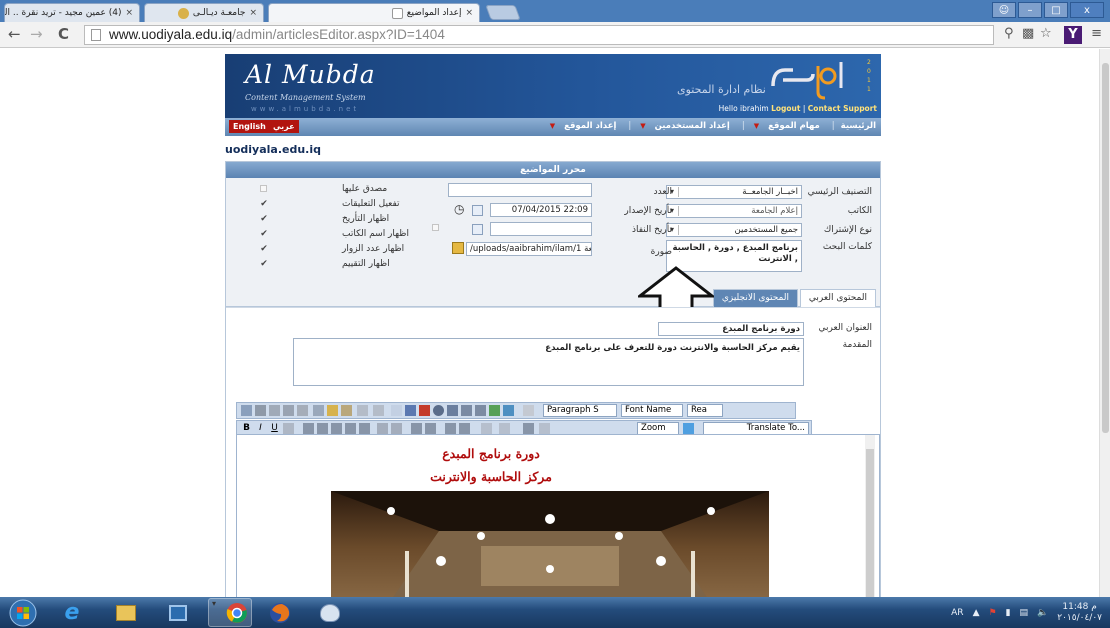 The image size is (1110, 628). Describe the element at coordinates (204, 12) in the screenshot. I see `browser-tab-uodiyala: × جامعـة ديـالـى` at that location.